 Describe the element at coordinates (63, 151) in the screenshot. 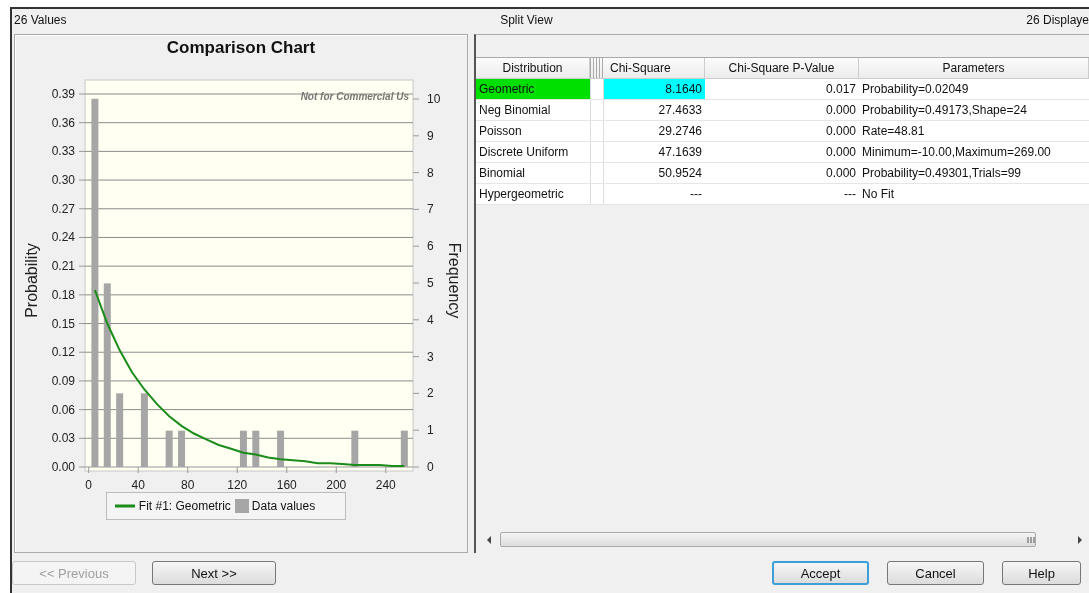

I see `y-tick-label: 0.33` at that location.